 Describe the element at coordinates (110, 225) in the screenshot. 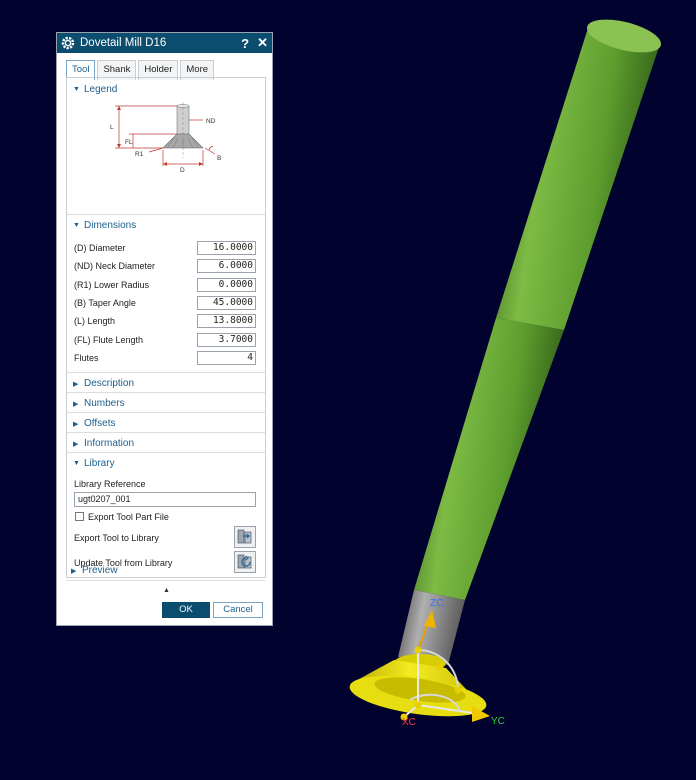

I see `section-dimensions-title: Dimensions` at that location.